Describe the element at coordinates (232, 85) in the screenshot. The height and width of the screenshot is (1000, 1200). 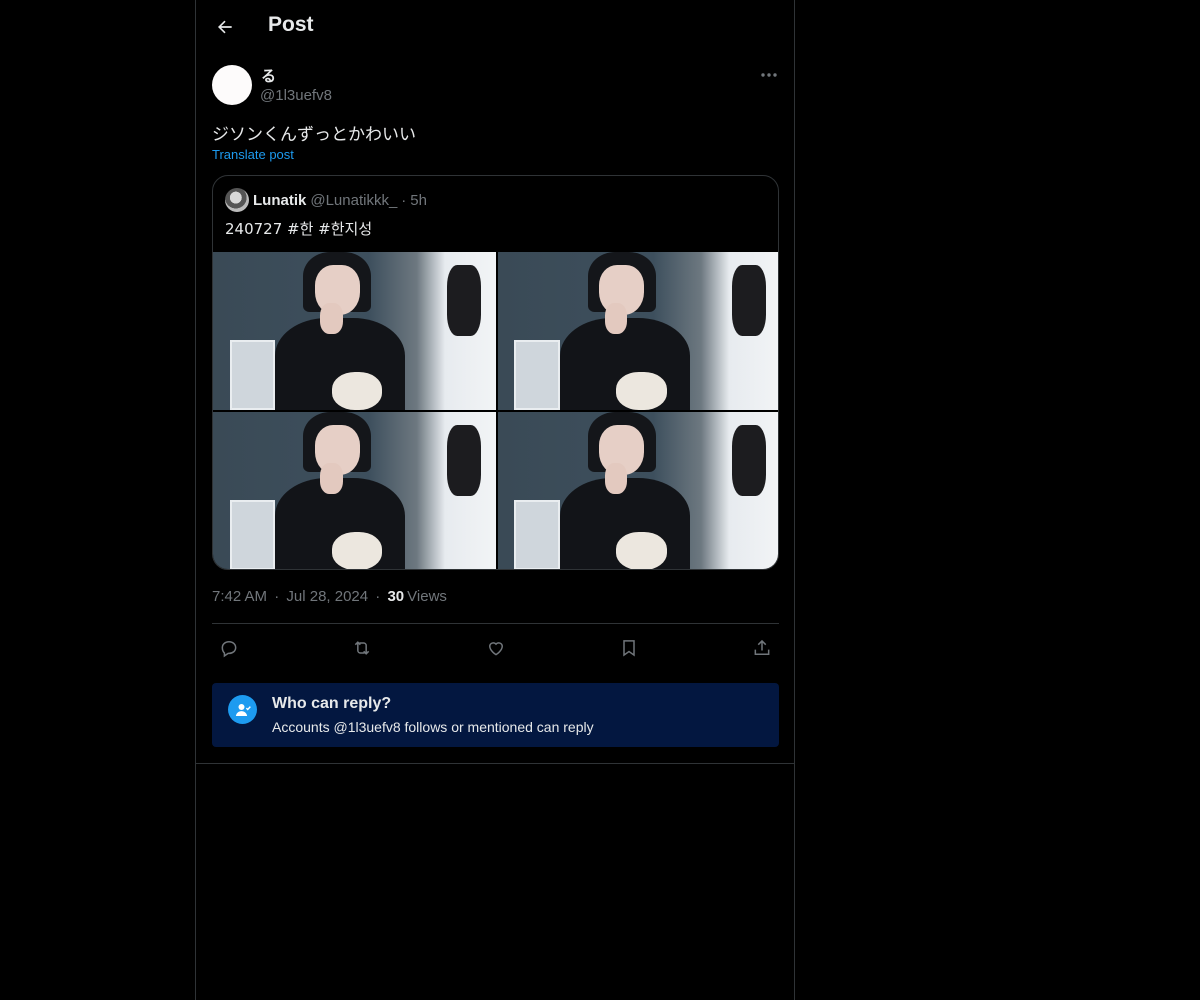
I see `avatar` at that location.